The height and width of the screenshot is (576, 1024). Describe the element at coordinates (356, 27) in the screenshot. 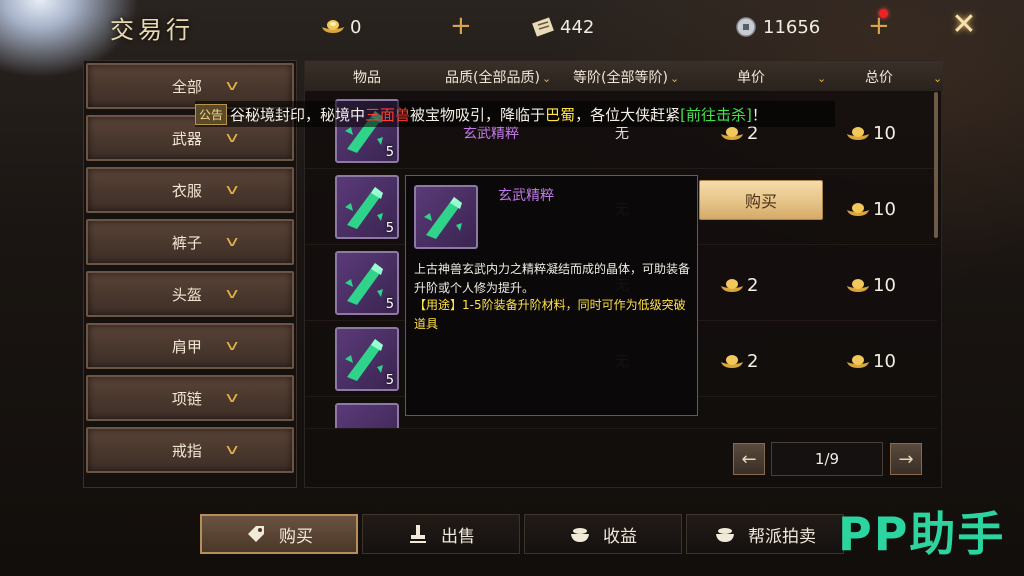

I see `ingot-value: 0` at that location.